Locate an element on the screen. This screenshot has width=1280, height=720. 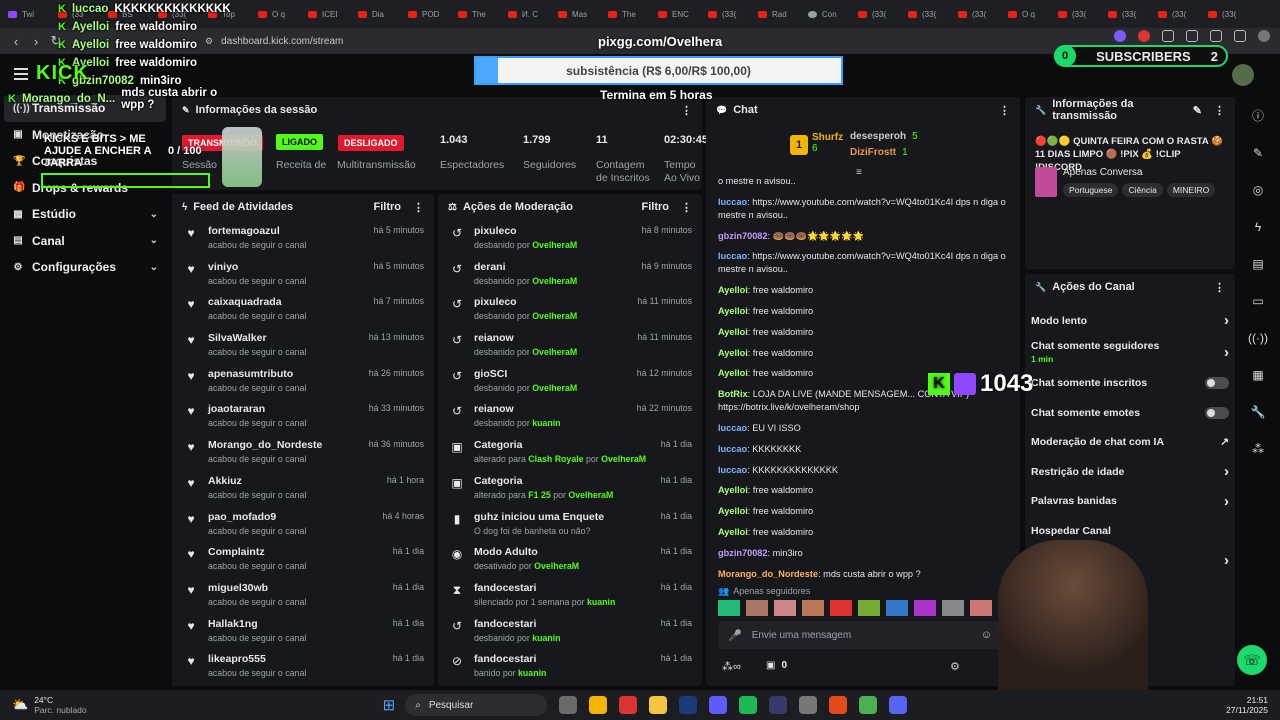
bolt-icon: ϟ is located at coordinates (1258, 226).